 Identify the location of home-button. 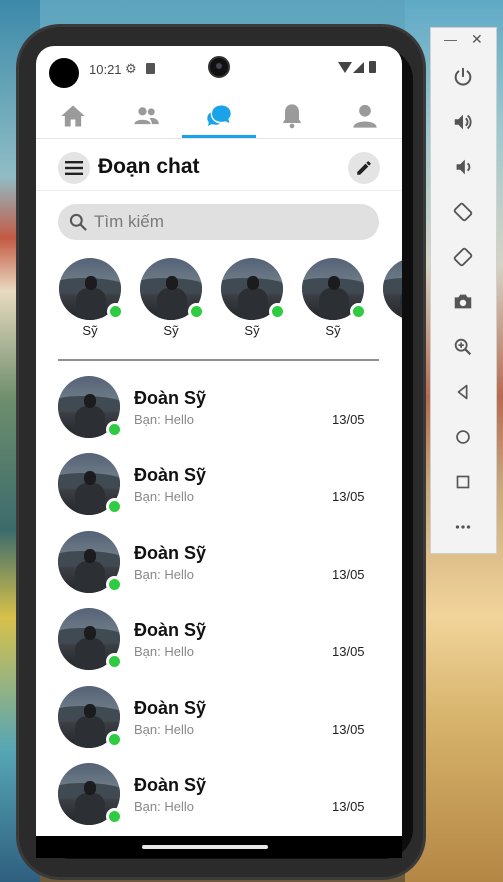
(463, 437).